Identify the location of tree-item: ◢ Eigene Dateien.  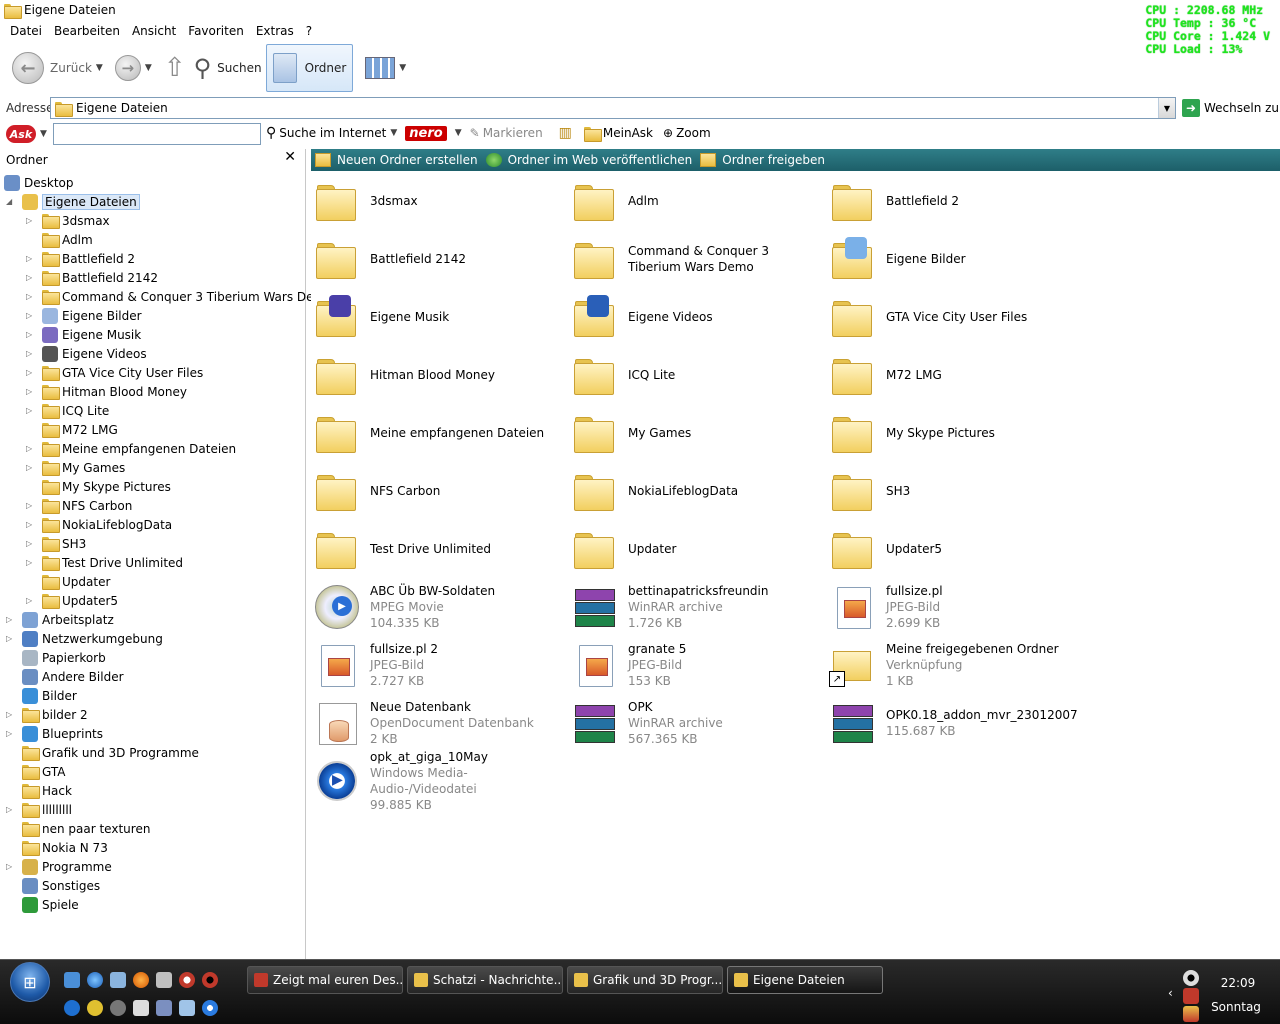
(73, 201).